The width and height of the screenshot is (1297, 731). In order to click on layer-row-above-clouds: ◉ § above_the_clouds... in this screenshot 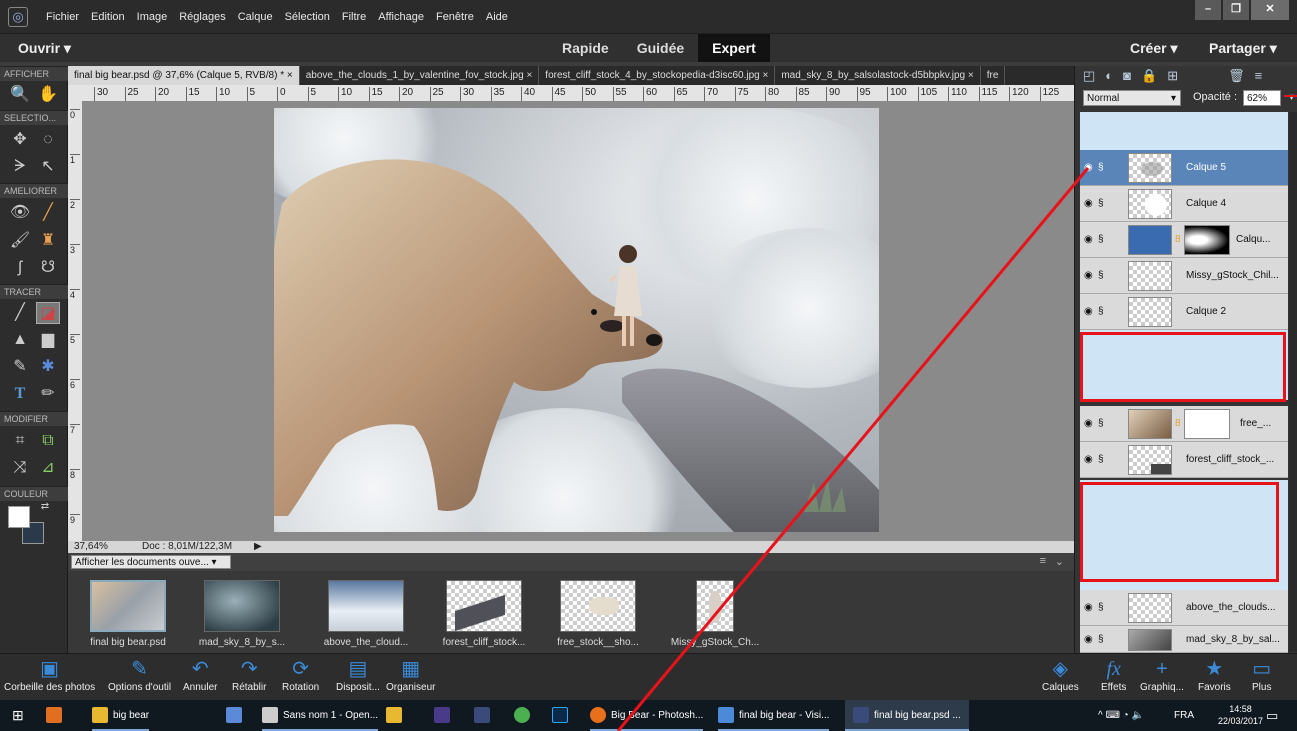, I will do `click(1184, 608)`.